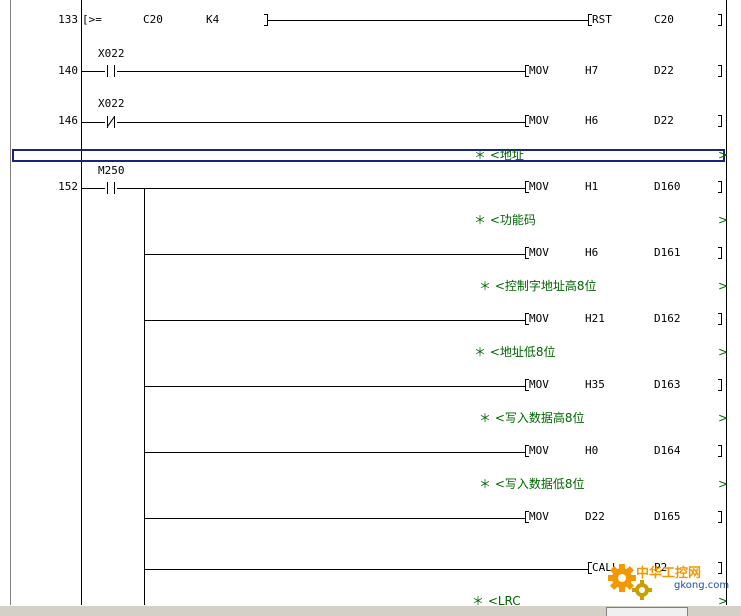 The width and height of the screenshot is (741, 616). I want to click on instruction-operand-d: D162, so click(667, 319).